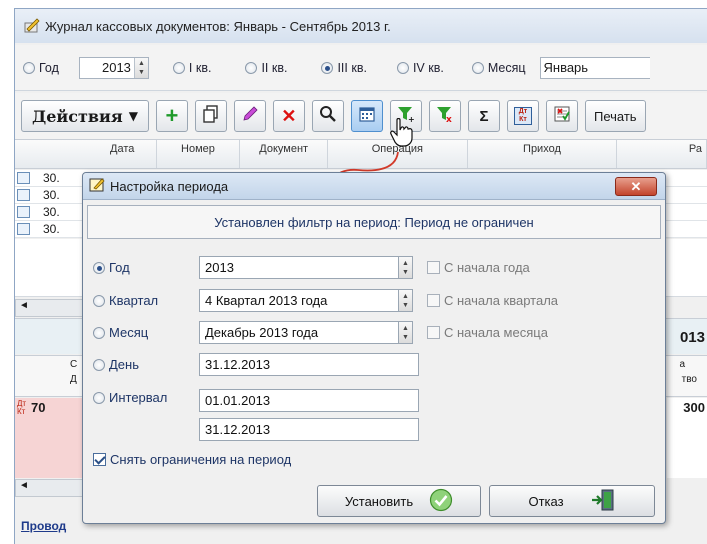  Describe the element at coordinates (43, 526) in the screenshot. I see `postings-tab: Провод` at that location.